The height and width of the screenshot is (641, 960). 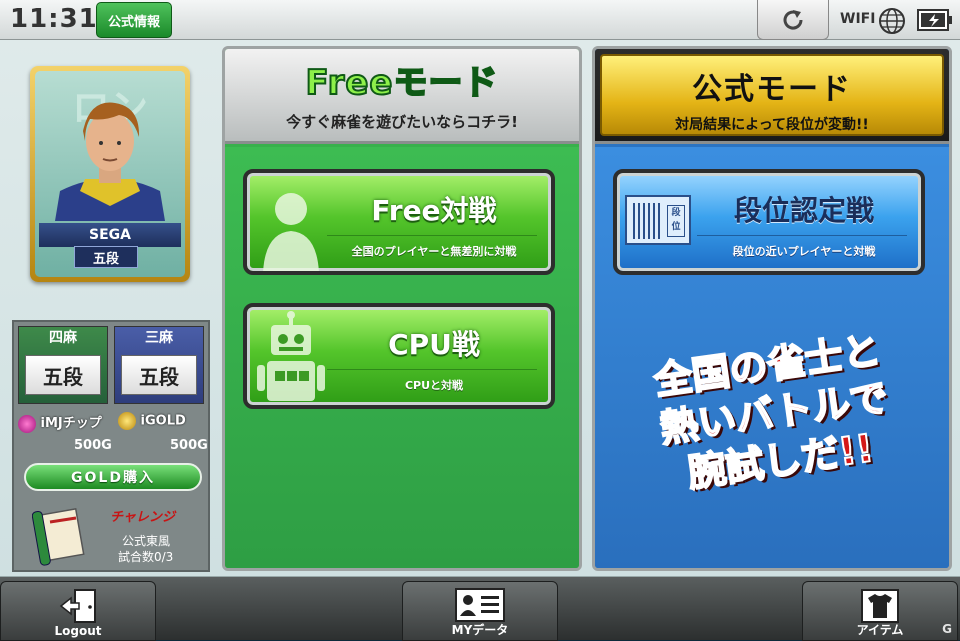 I want to click on mj-chip-label: iMJチップ, so click(x=60, y=422).